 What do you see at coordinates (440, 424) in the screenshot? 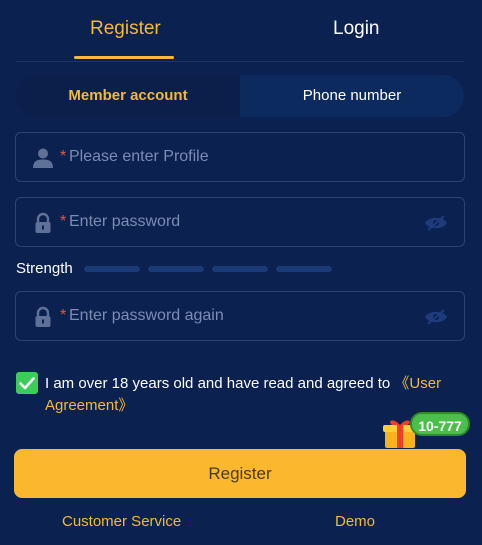
I see `promo-badge: 10-777` at bounding box center [440, 424].